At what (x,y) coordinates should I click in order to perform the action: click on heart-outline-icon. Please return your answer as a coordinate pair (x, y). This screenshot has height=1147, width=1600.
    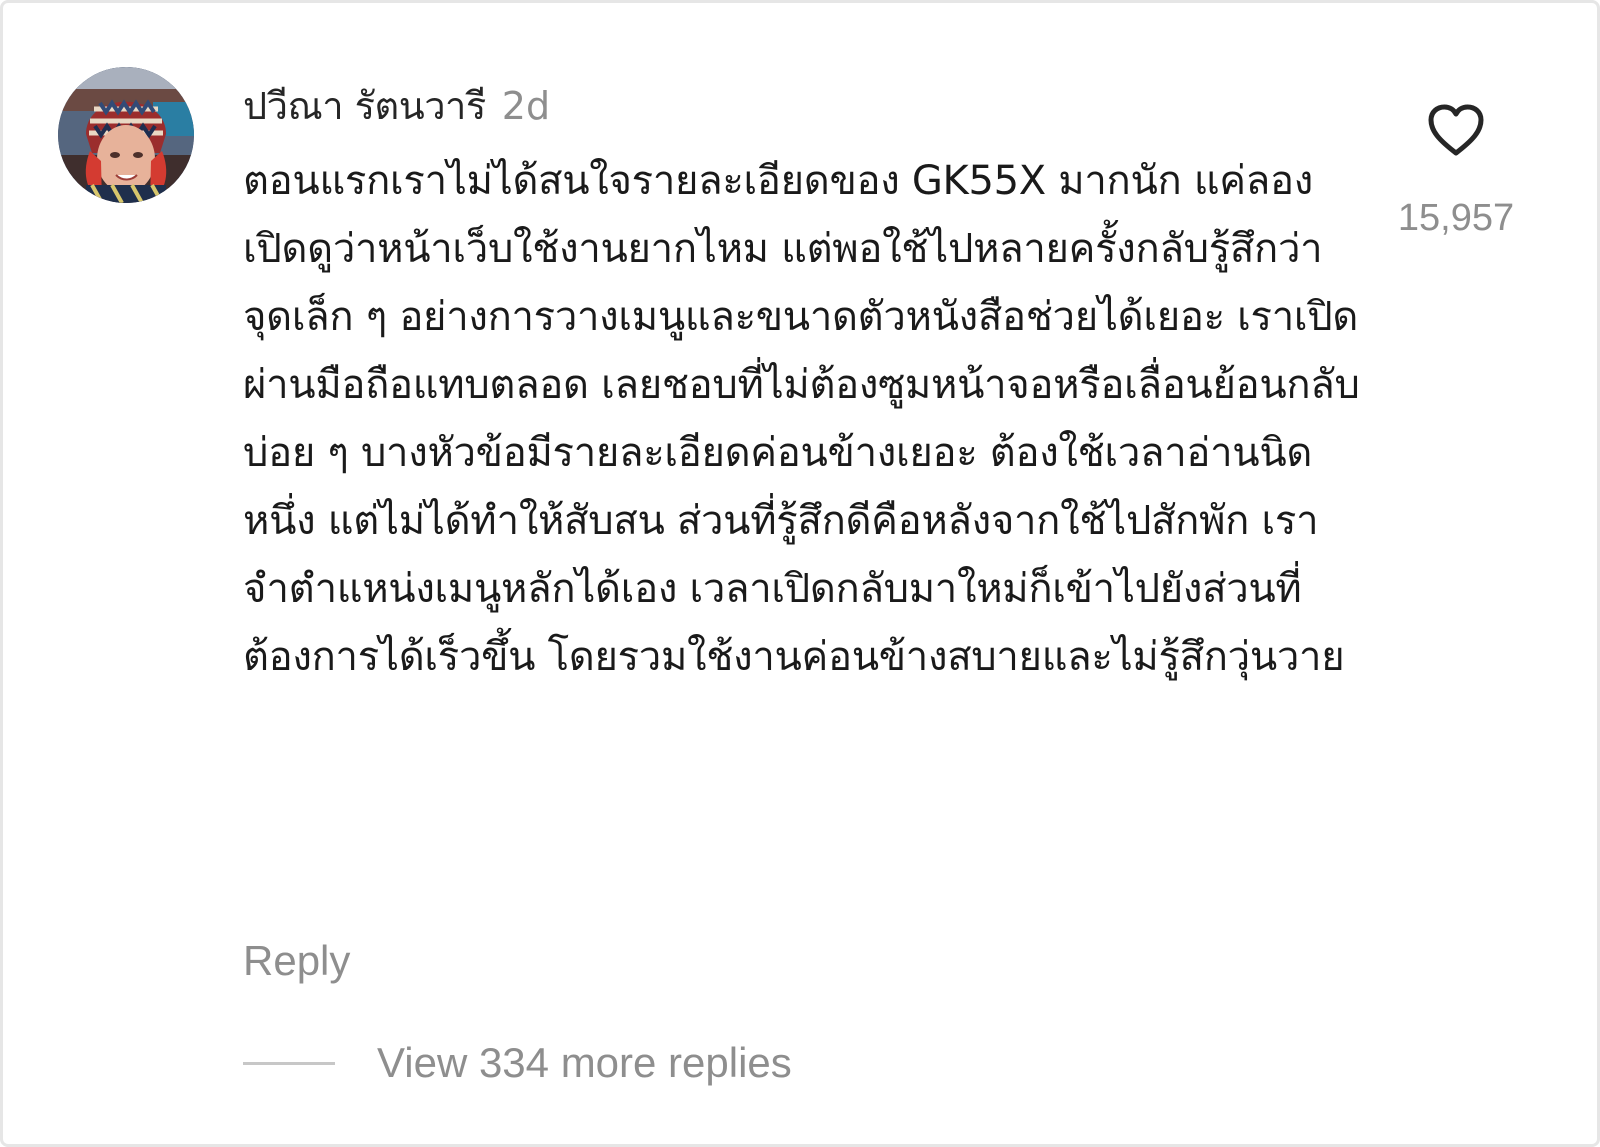
    Looking at the image, I should click on (1456, 130).